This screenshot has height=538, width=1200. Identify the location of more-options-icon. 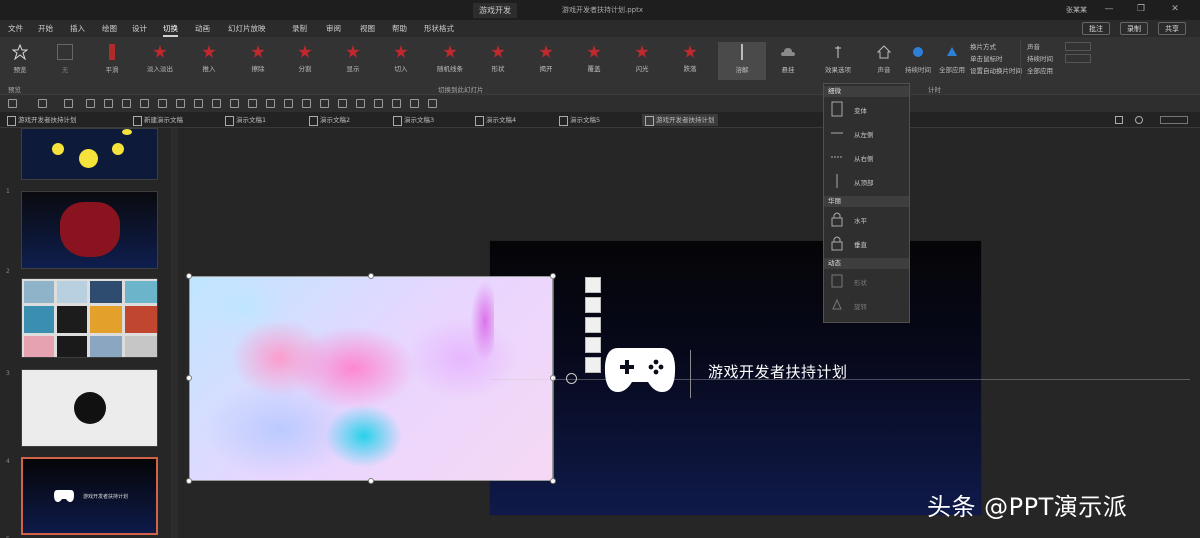
(593, 365).